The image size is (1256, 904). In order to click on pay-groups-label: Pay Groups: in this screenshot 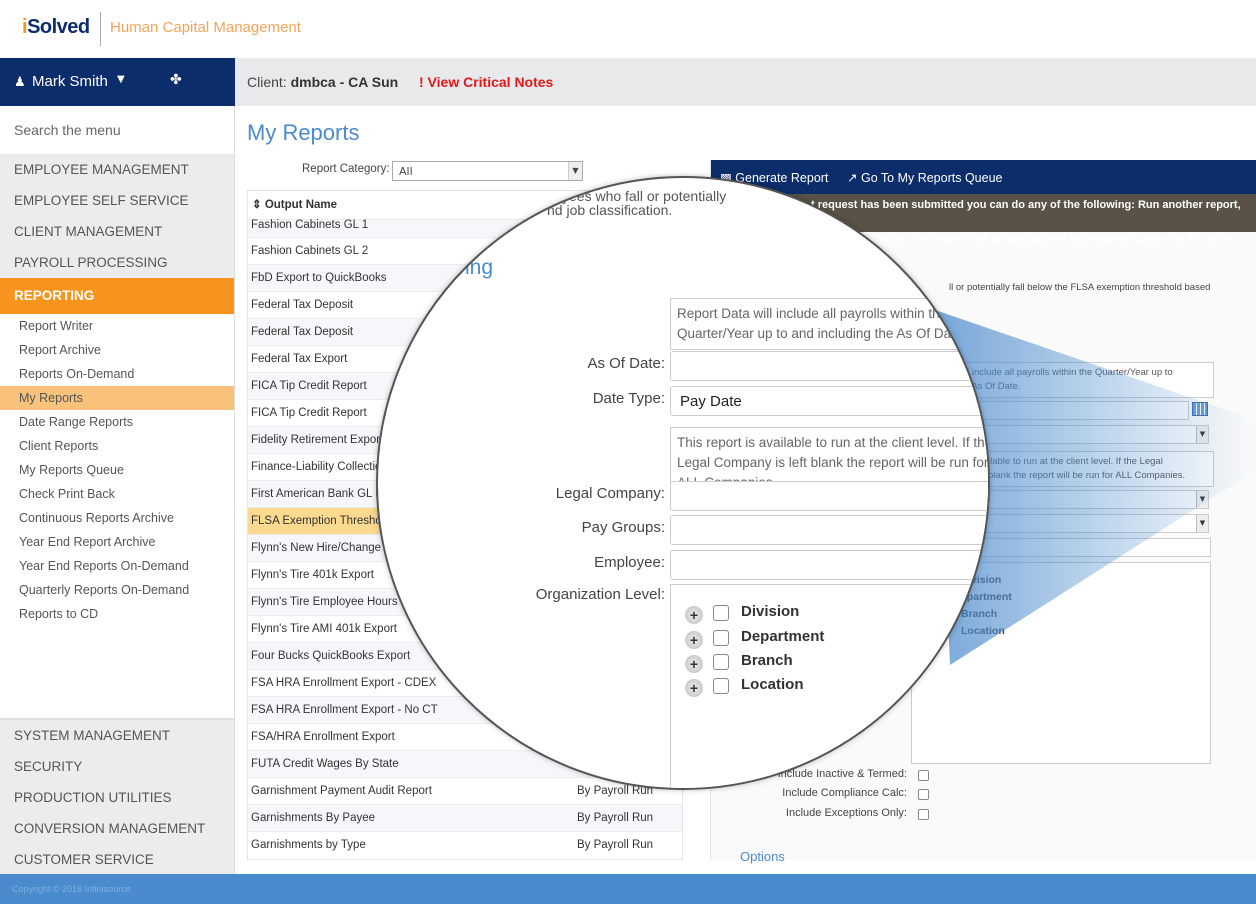, I will do `click(623, 527)`.